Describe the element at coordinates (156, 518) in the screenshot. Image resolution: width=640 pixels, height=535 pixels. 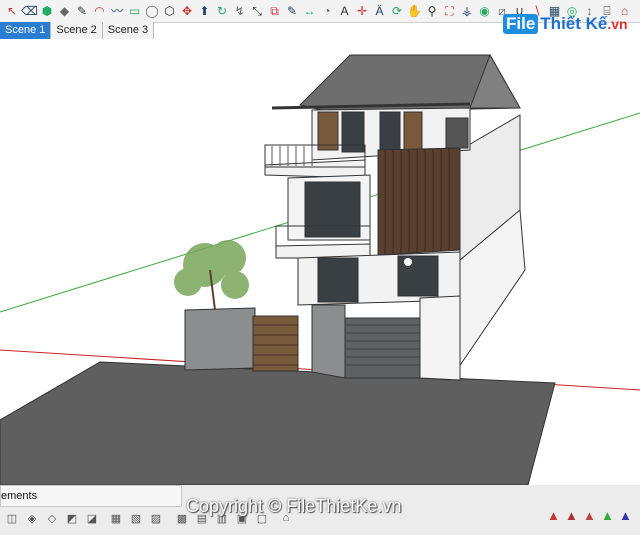
I see `sandbox-smoove-icon: ▨` at that location.